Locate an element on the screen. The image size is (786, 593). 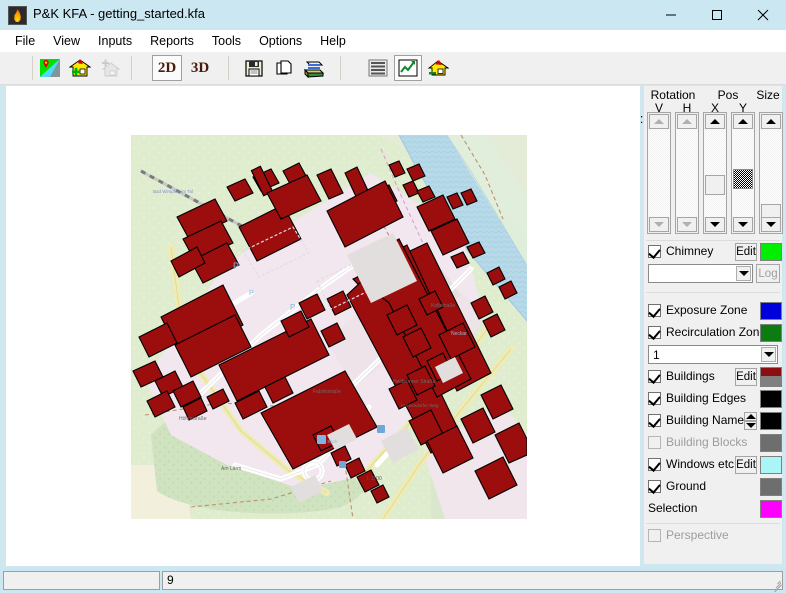
ground-color-swatch is located at coordinates (771, 487).